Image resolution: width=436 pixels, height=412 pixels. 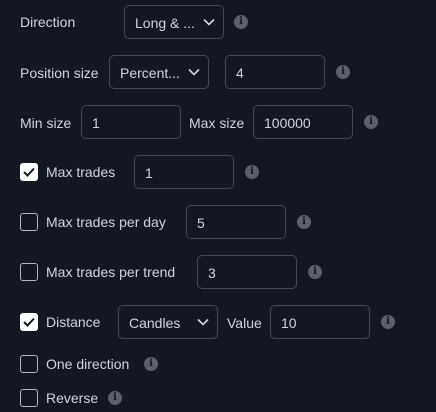 I want to click on distance-value-label: Value, so click(x=244, y=323).